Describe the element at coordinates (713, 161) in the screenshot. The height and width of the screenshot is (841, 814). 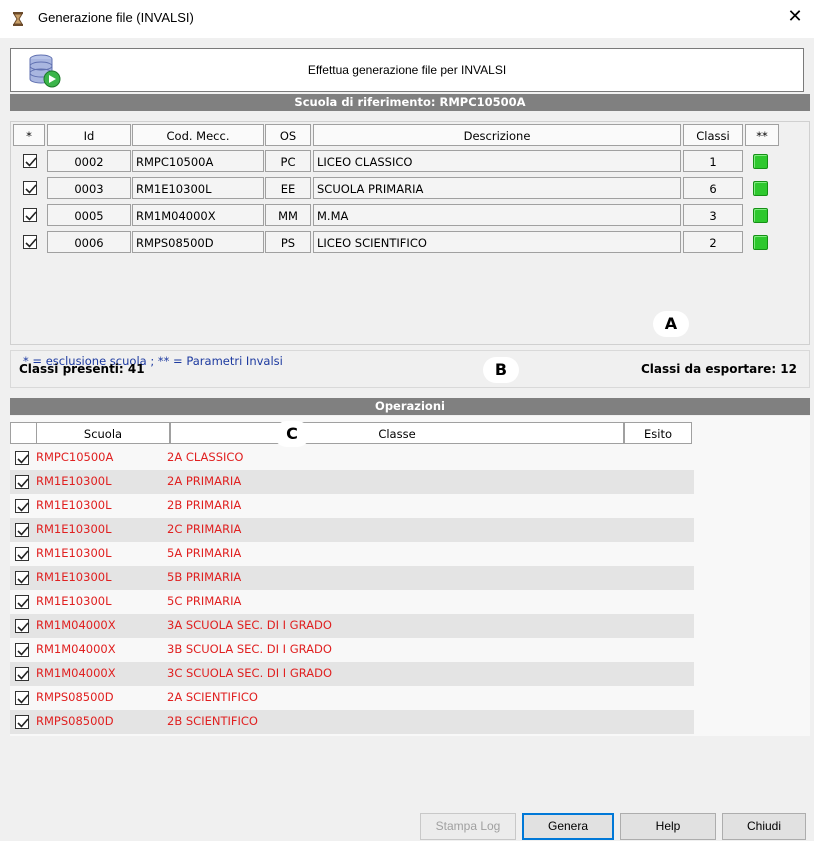
I see `school-classes: 1` at that location.